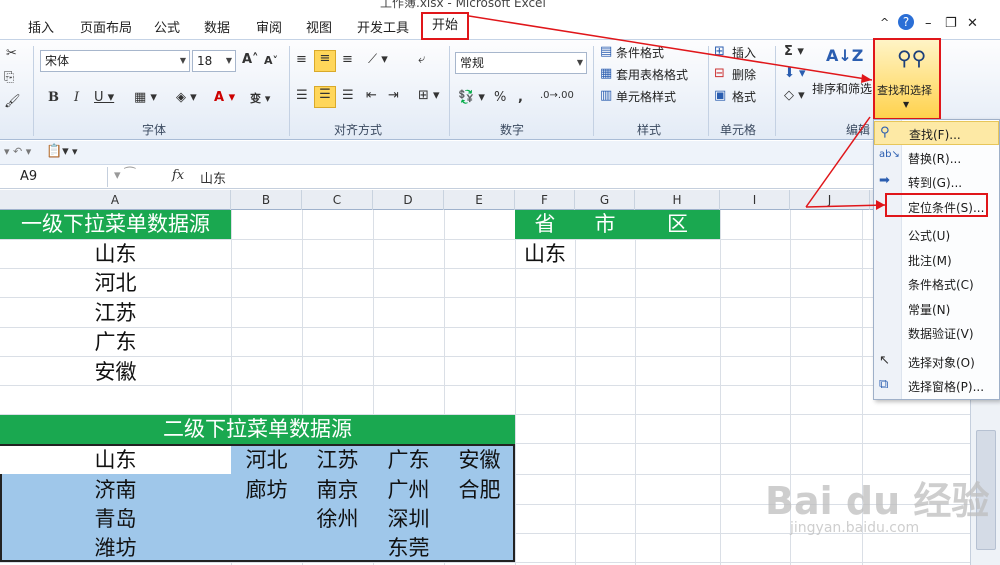  I want to click on annotation-arrows, so click(677, 112).